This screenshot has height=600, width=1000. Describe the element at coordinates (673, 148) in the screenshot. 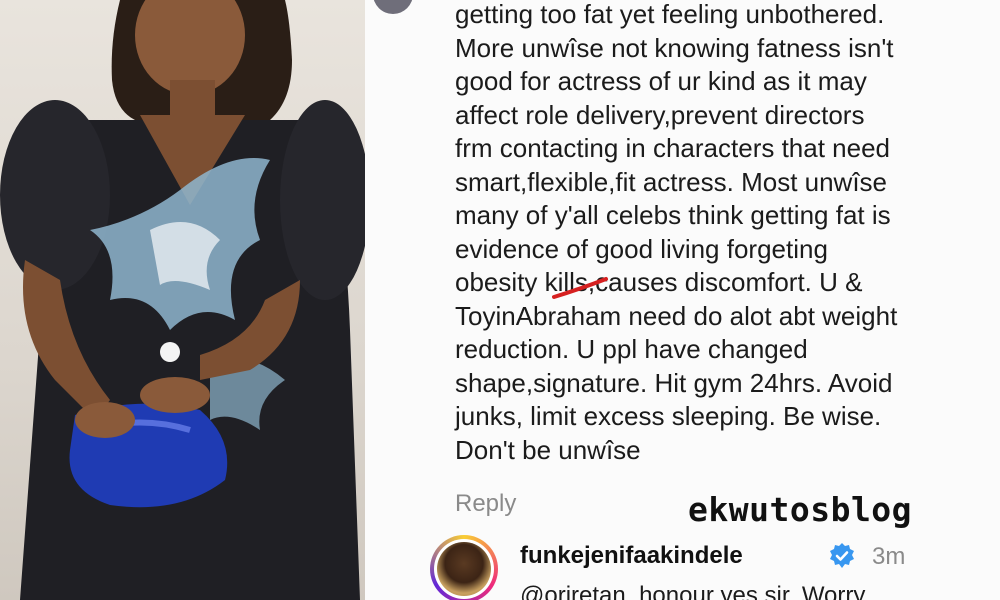

I see `comment-line: frm contacting in characters that need` at that location.